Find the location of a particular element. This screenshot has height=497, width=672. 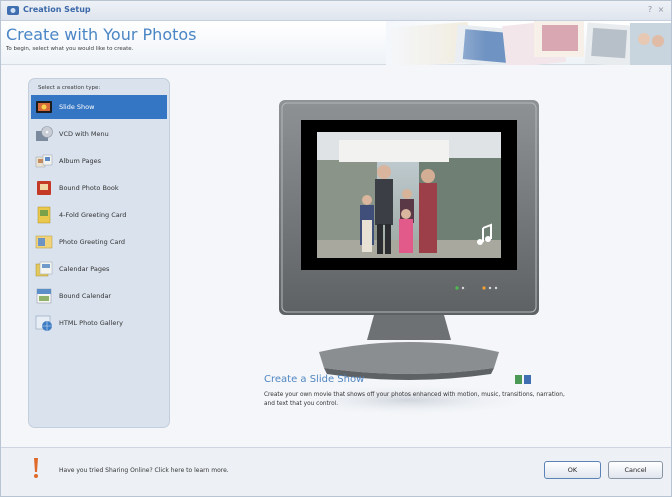

creation-item-vcd-with-menu: VCD with Menu is located at coordinates (99, 134).